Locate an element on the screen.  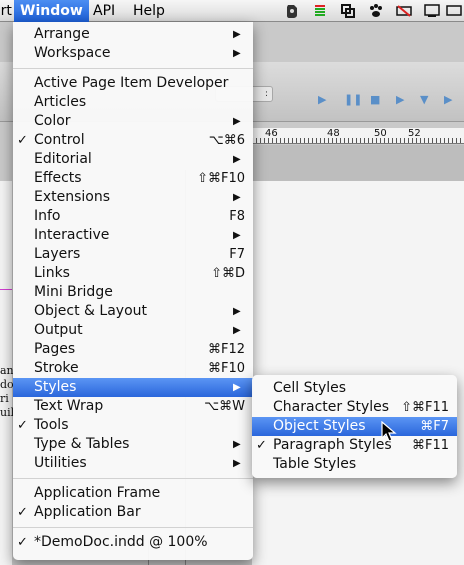
menu-item-articles: Articles is located at coordinates (133, 102).